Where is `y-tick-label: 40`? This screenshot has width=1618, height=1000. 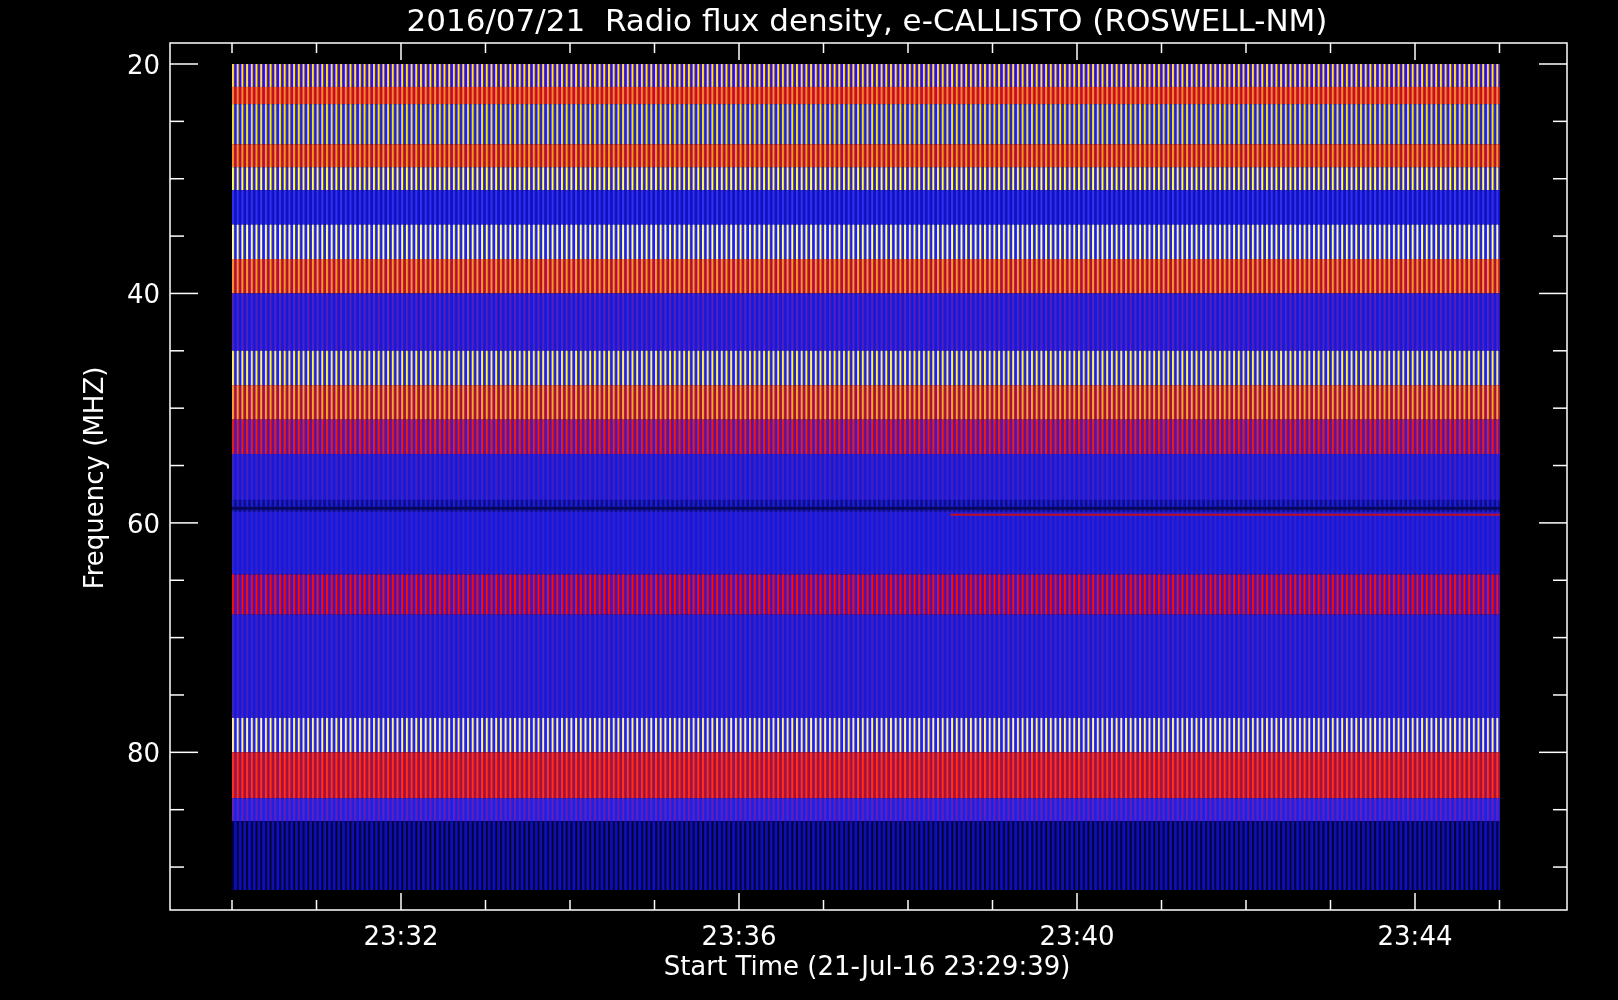 y-tick-label: 40 is located at coordinates (143, 294).